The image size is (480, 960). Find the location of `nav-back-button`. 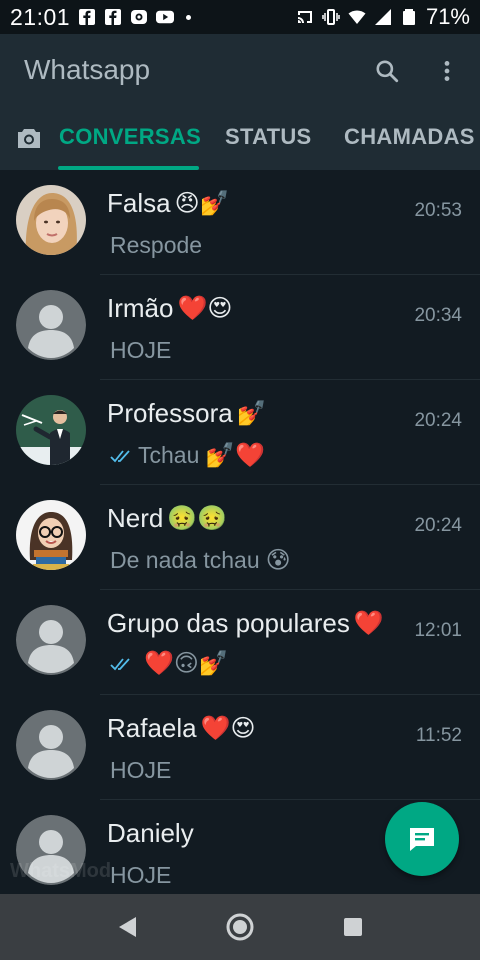

nav-back-button is located at coordinates (127, 927).